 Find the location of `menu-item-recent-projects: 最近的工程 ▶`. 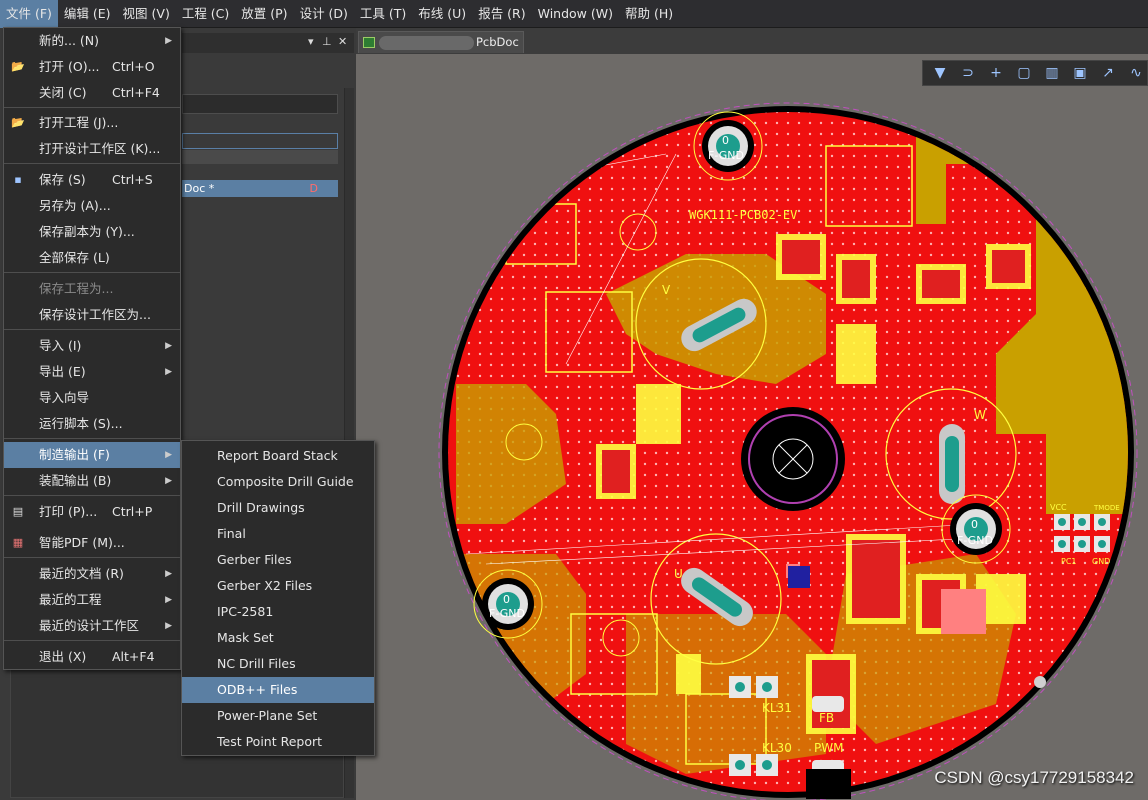

menu-item-recent-projects: 最近的工程 ▶ is located at coordinates (92, 600).